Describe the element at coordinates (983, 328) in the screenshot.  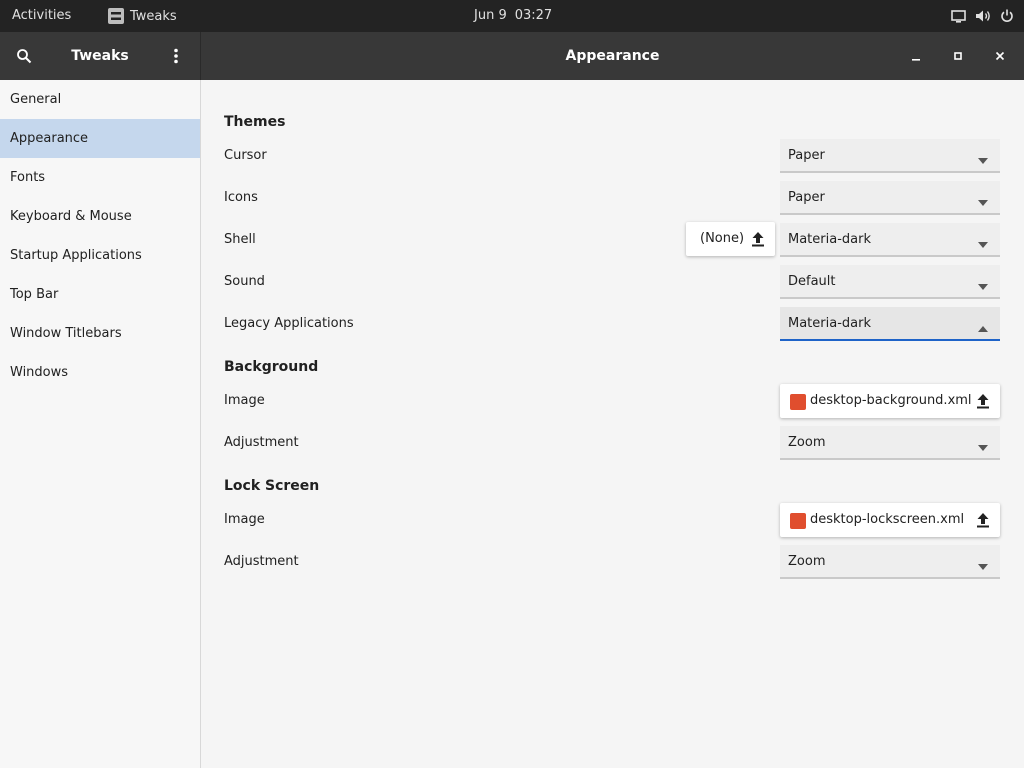
I see `chevron-up-icon` at that location.